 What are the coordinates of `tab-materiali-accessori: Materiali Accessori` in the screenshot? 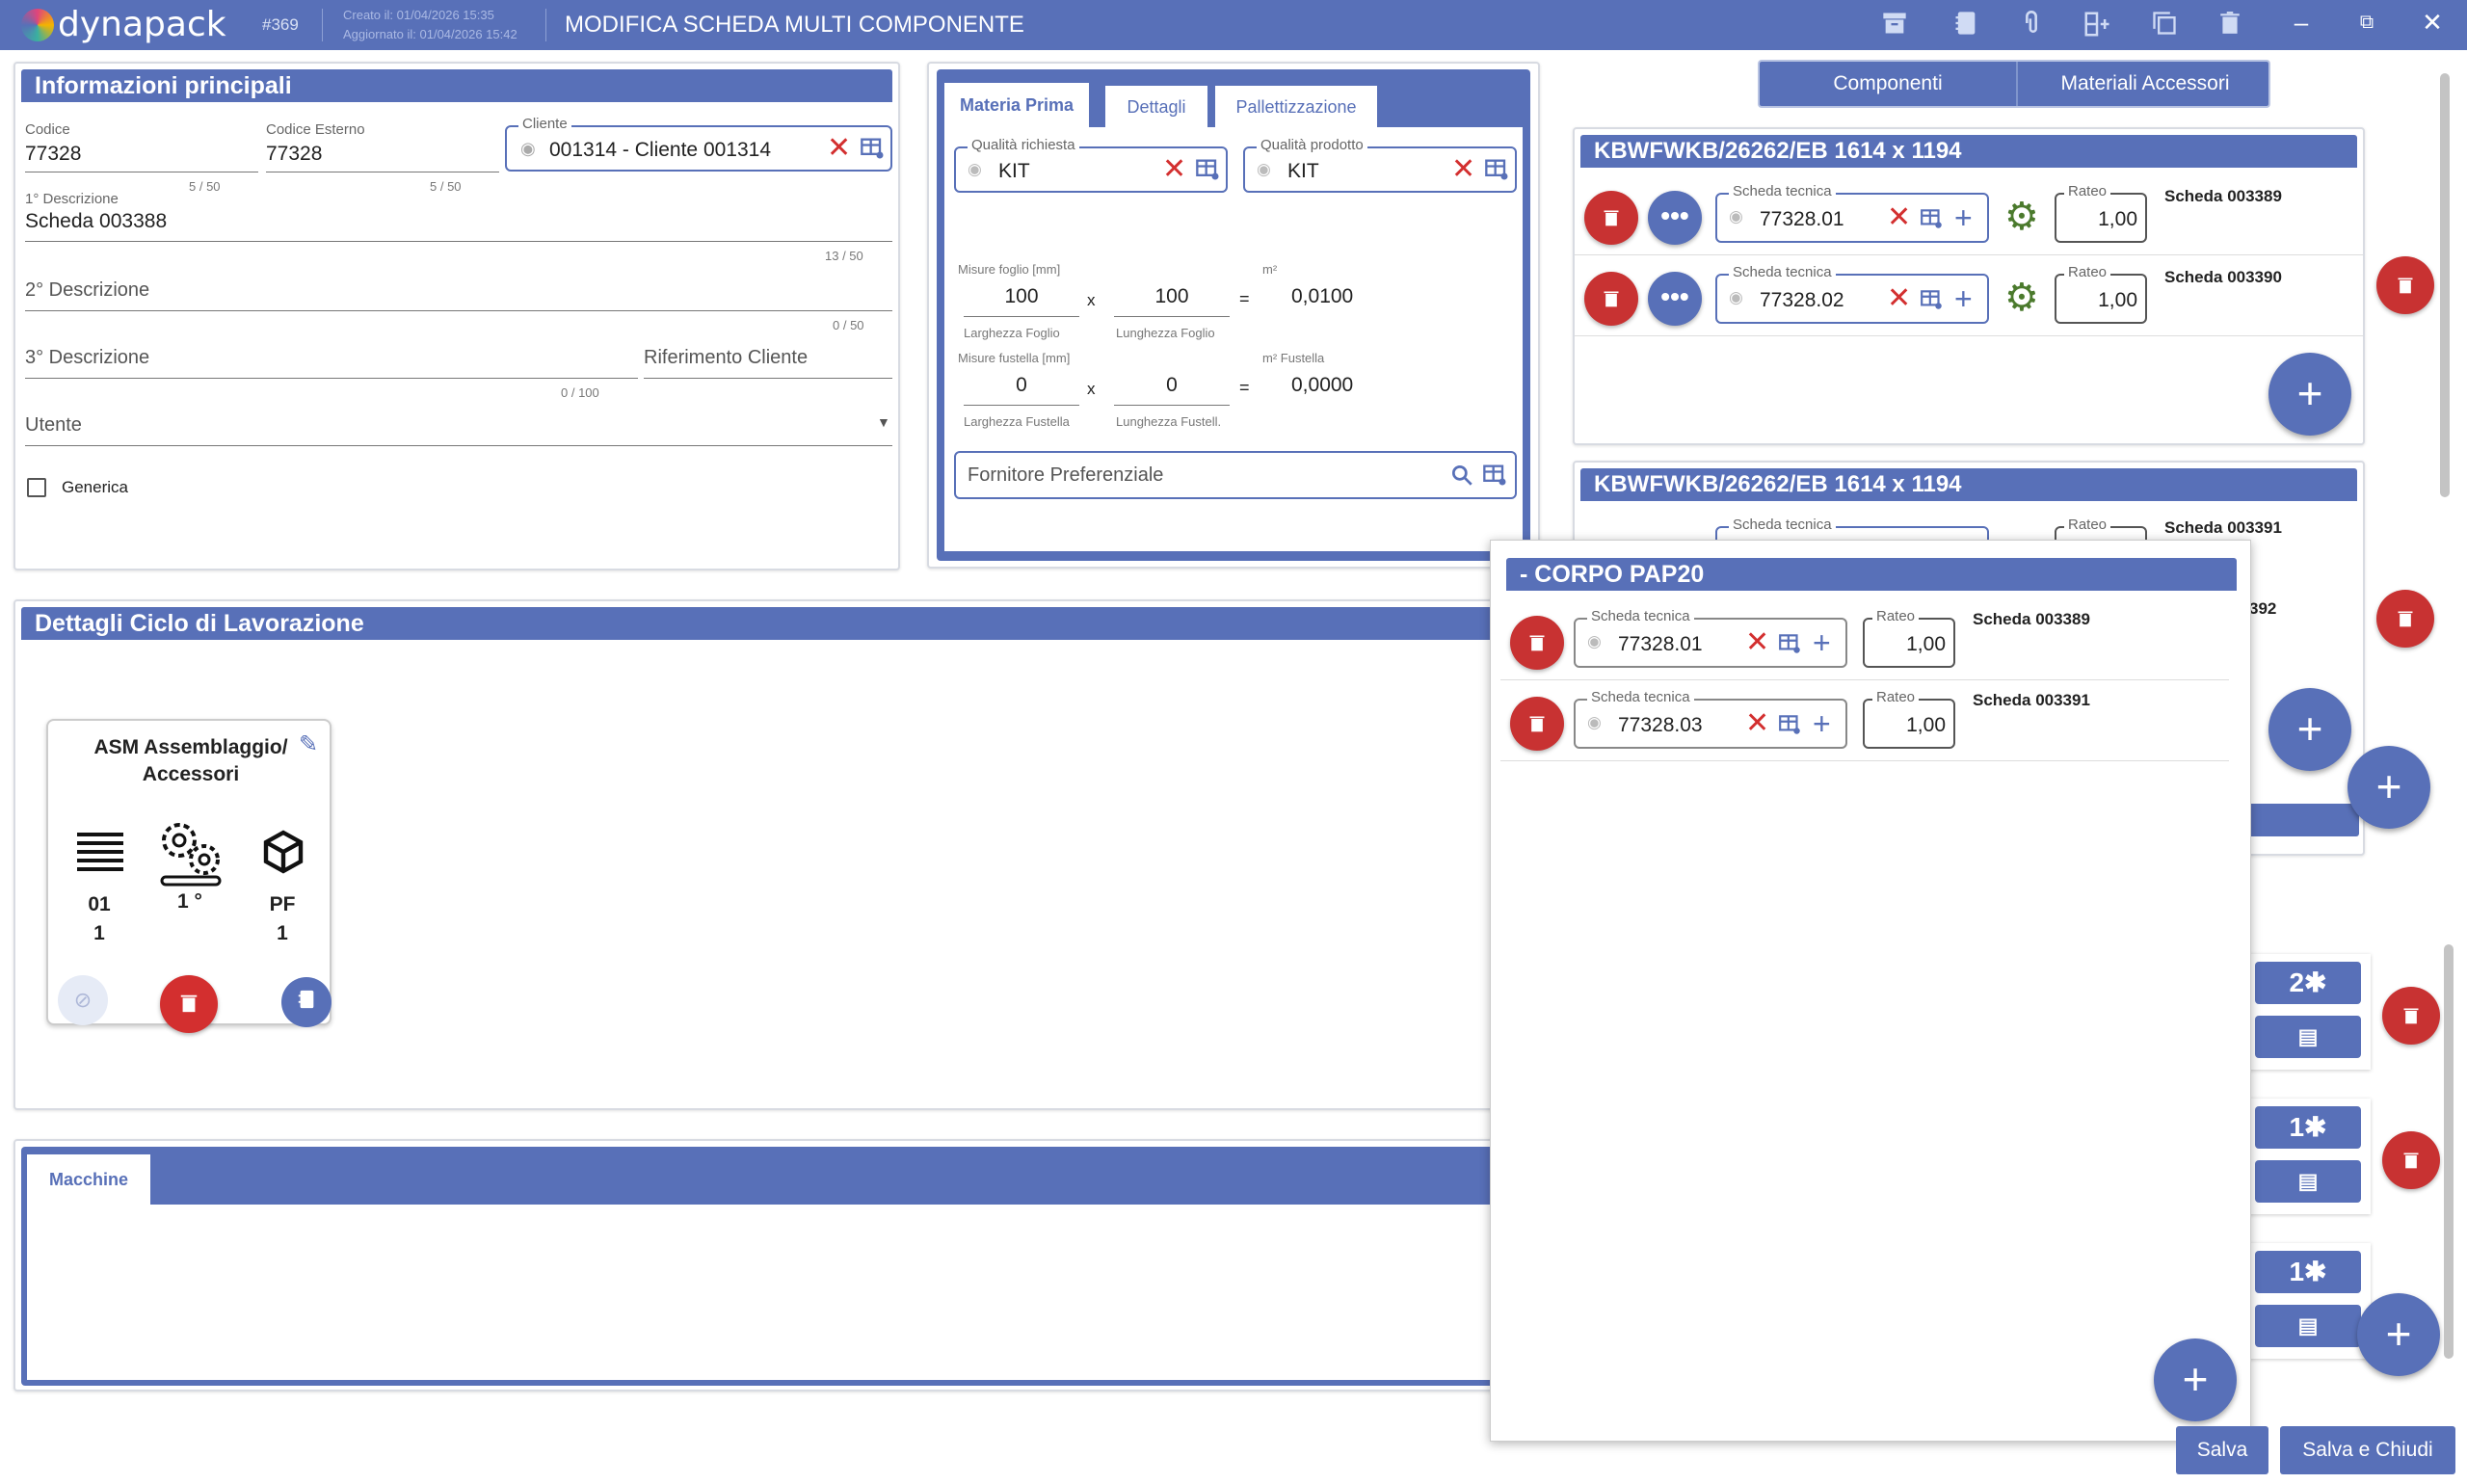 It's located at (2142, 84).